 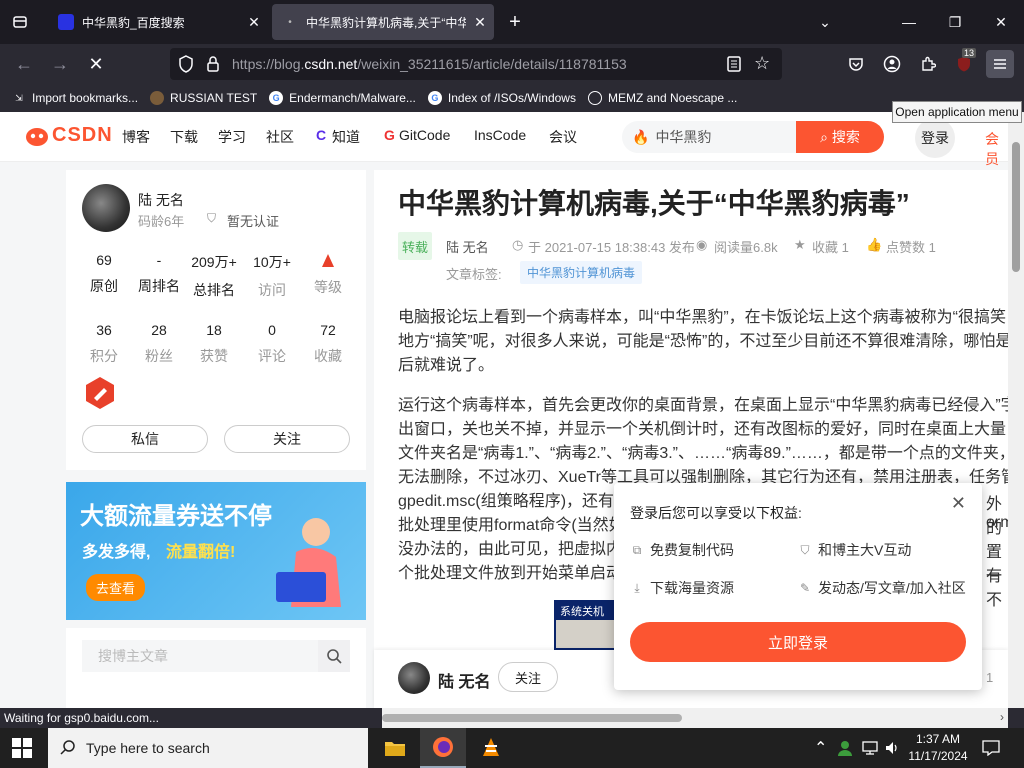 I want to click on horizontal-scrollbar: ›, so click(x=695, y=718).